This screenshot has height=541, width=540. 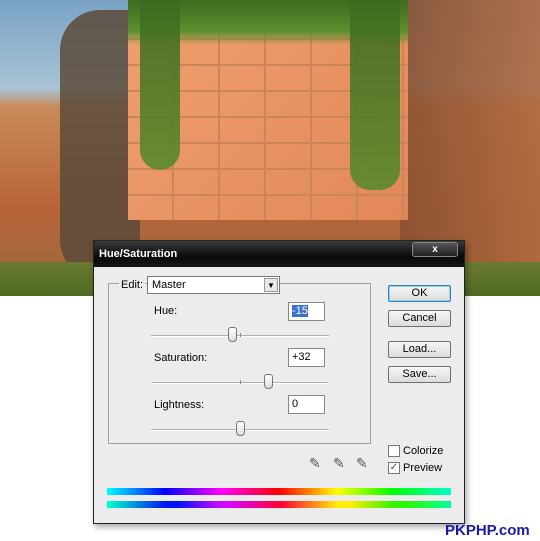 What do you see at coordinates (362, 463) in the screenshot?
I see `eyedropper-minus-icon: ✎` at bounding box center [362, 463].